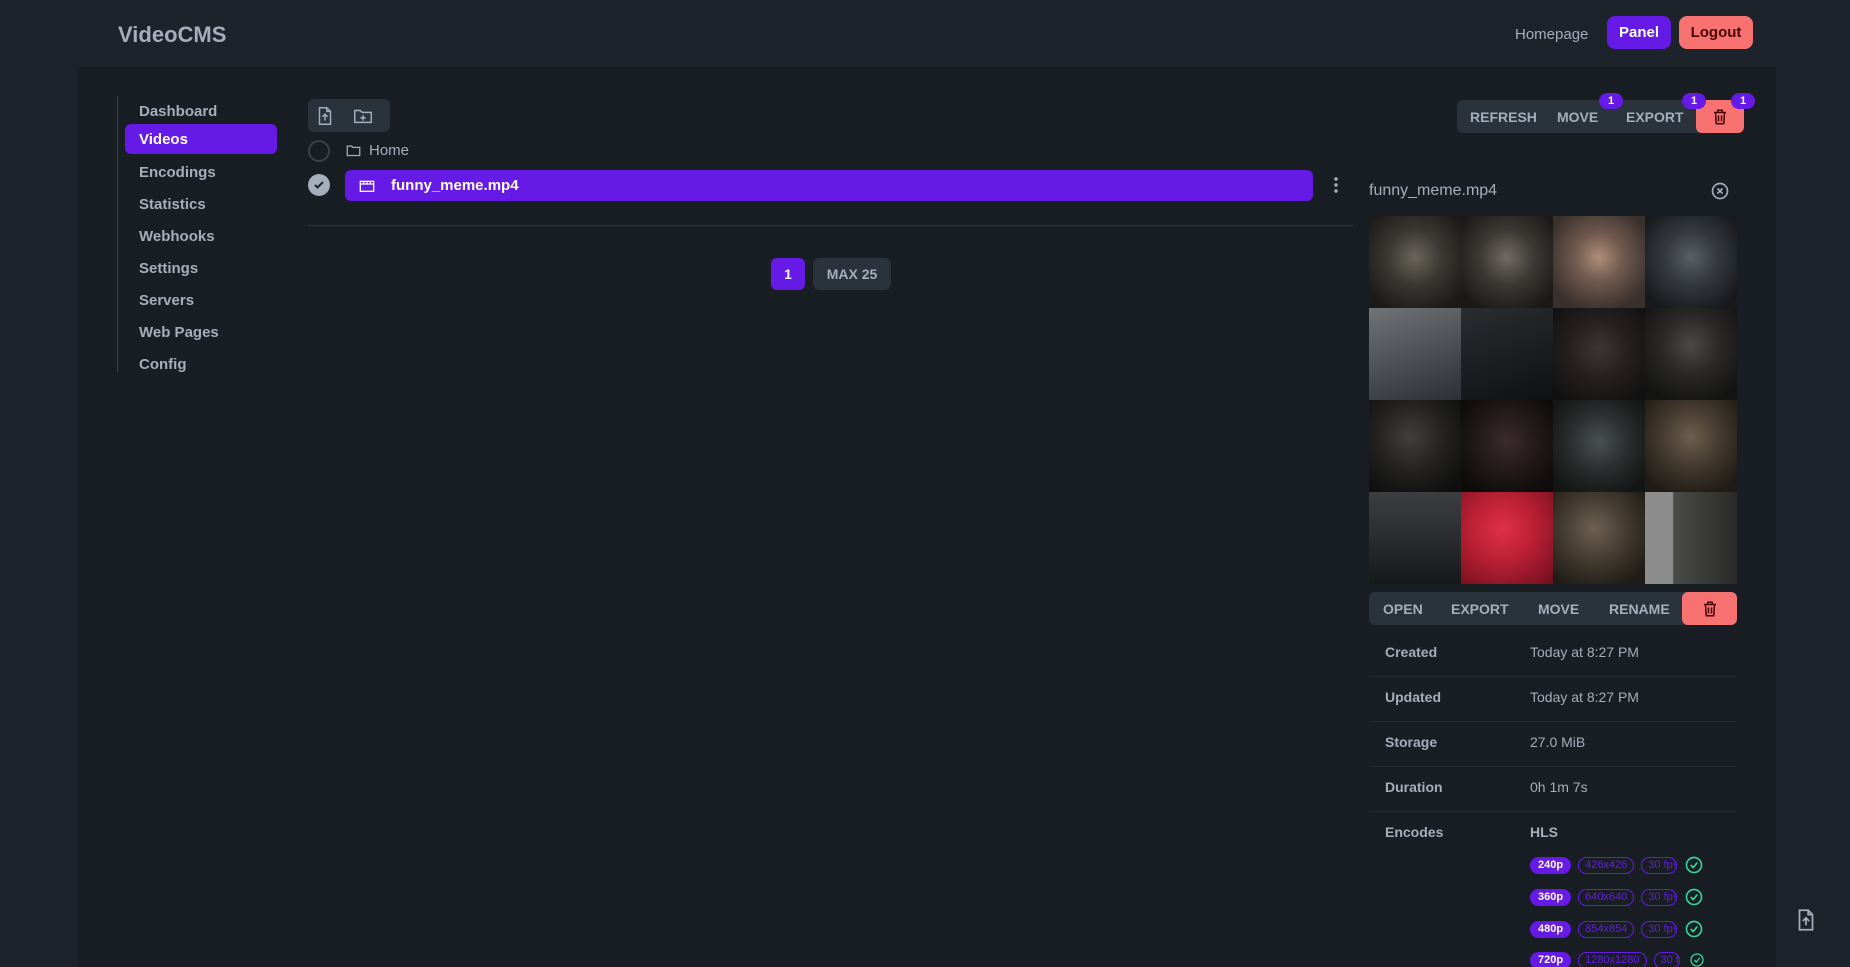 The width and height of the screenshot is (1850, 967). Describe the element at coordinates (1551, 34) in the screenshot. I see `homepage-link: Homepage` at that location.